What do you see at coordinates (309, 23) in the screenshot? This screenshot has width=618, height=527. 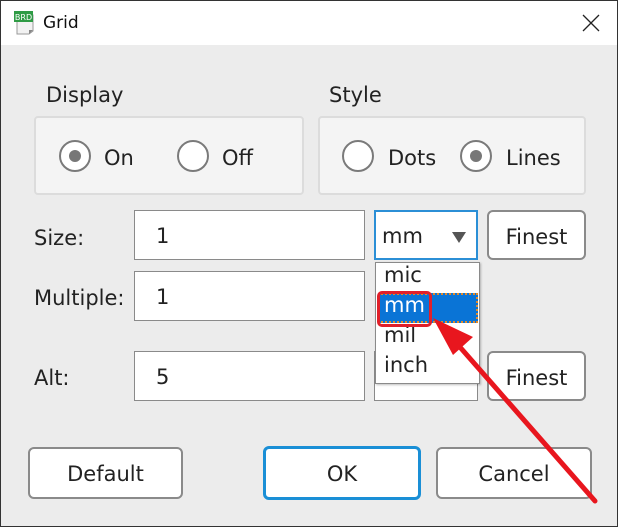 I see `title-bar: BRD Grid` at bounding box center [309, 23].